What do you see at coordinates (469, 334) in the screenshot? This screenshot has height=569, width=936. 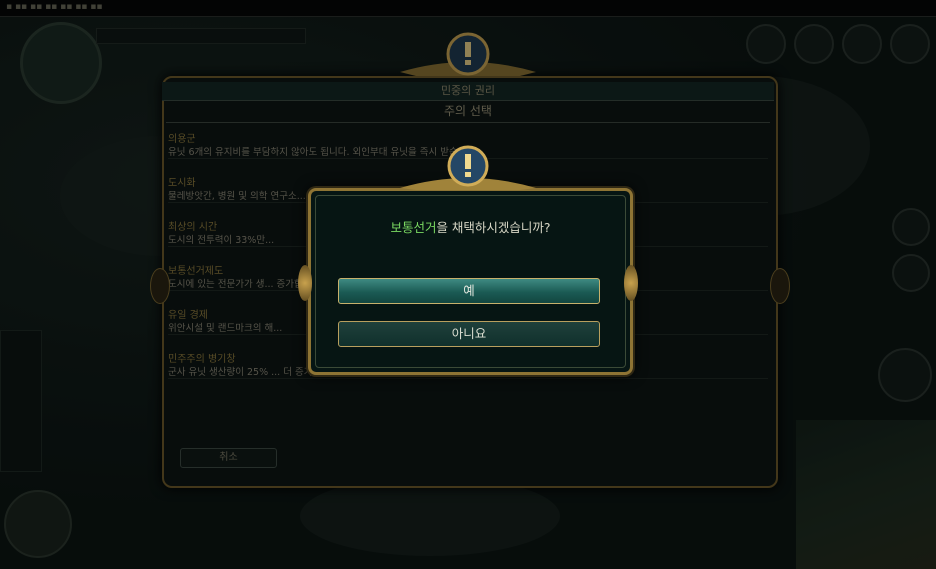 I see `no-button: 아니요` at bounding box center [469, 334].